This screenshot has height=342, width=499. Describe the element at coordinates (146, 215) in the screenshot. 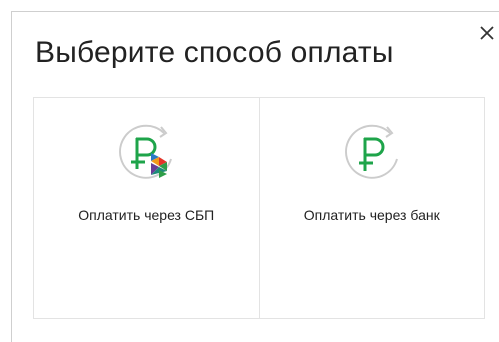

I see `pay-via-sbp-label: Оплатить через СБП` at that location.